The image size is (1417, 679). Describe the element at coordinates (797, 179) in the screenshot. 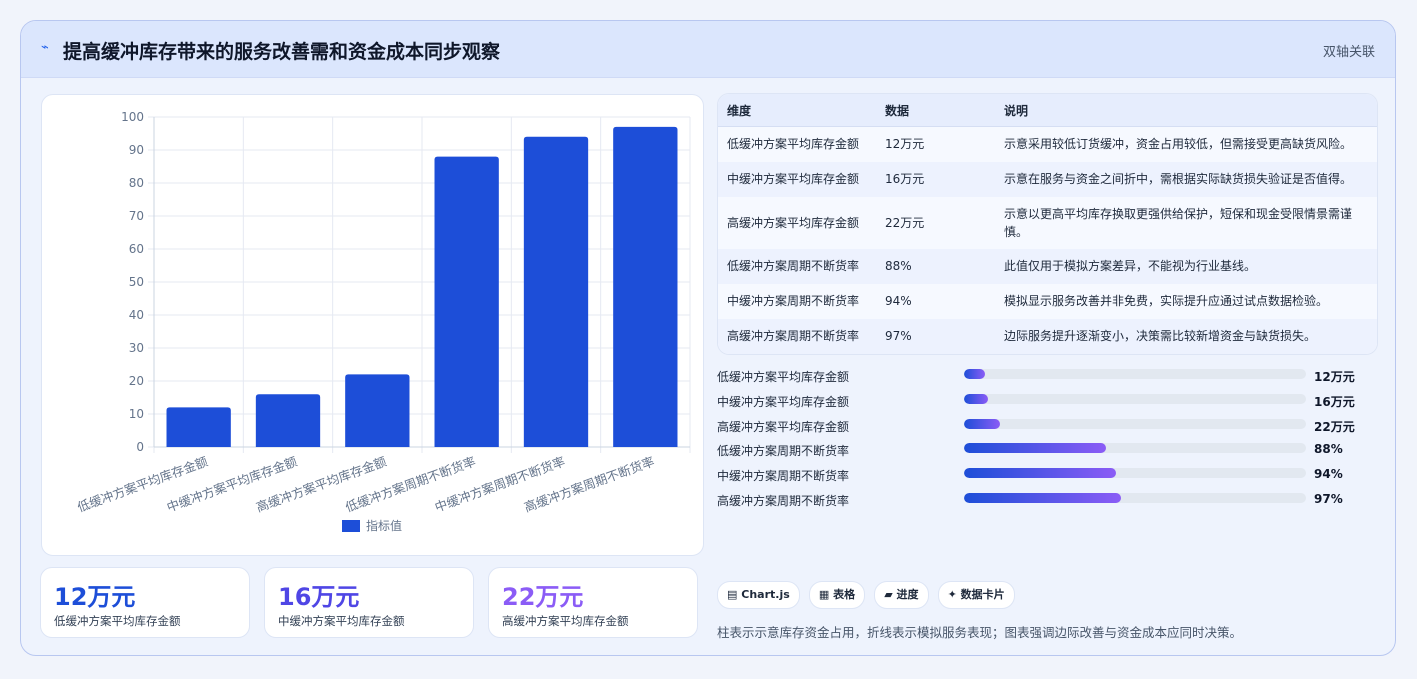

I see `table-cell: 中缓冲方案平均库存金额` at that location.